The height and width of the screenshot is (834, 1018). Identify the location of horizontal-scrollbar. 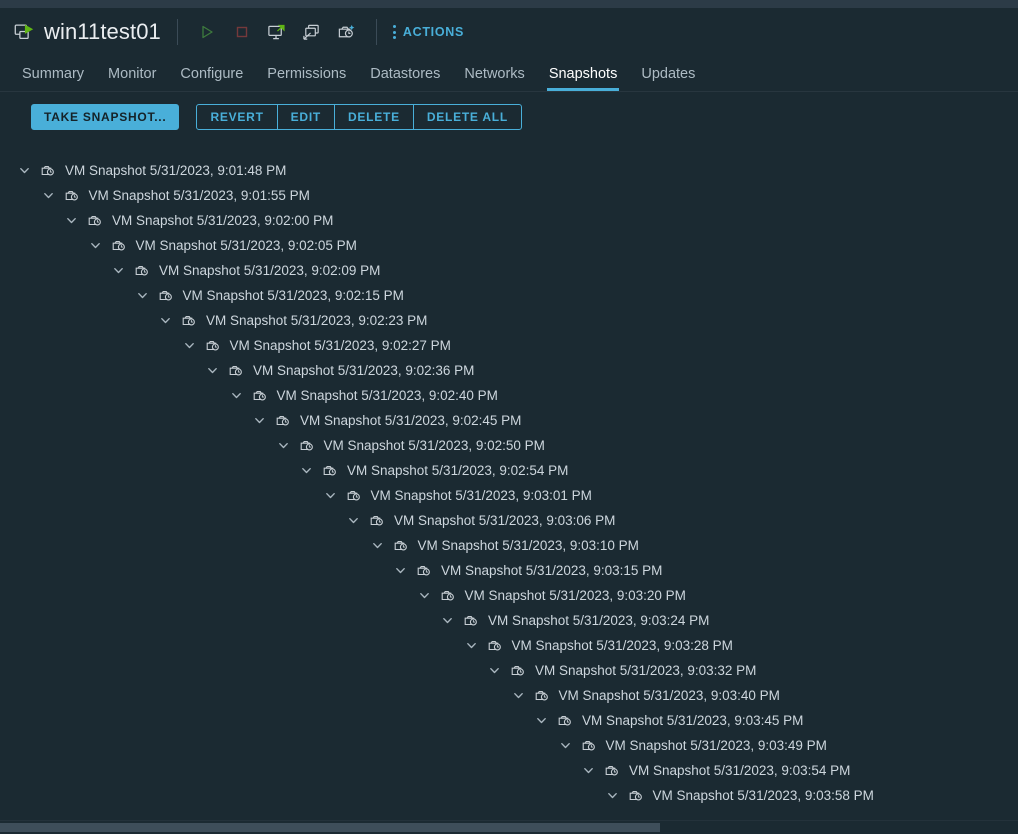
(509, 827).